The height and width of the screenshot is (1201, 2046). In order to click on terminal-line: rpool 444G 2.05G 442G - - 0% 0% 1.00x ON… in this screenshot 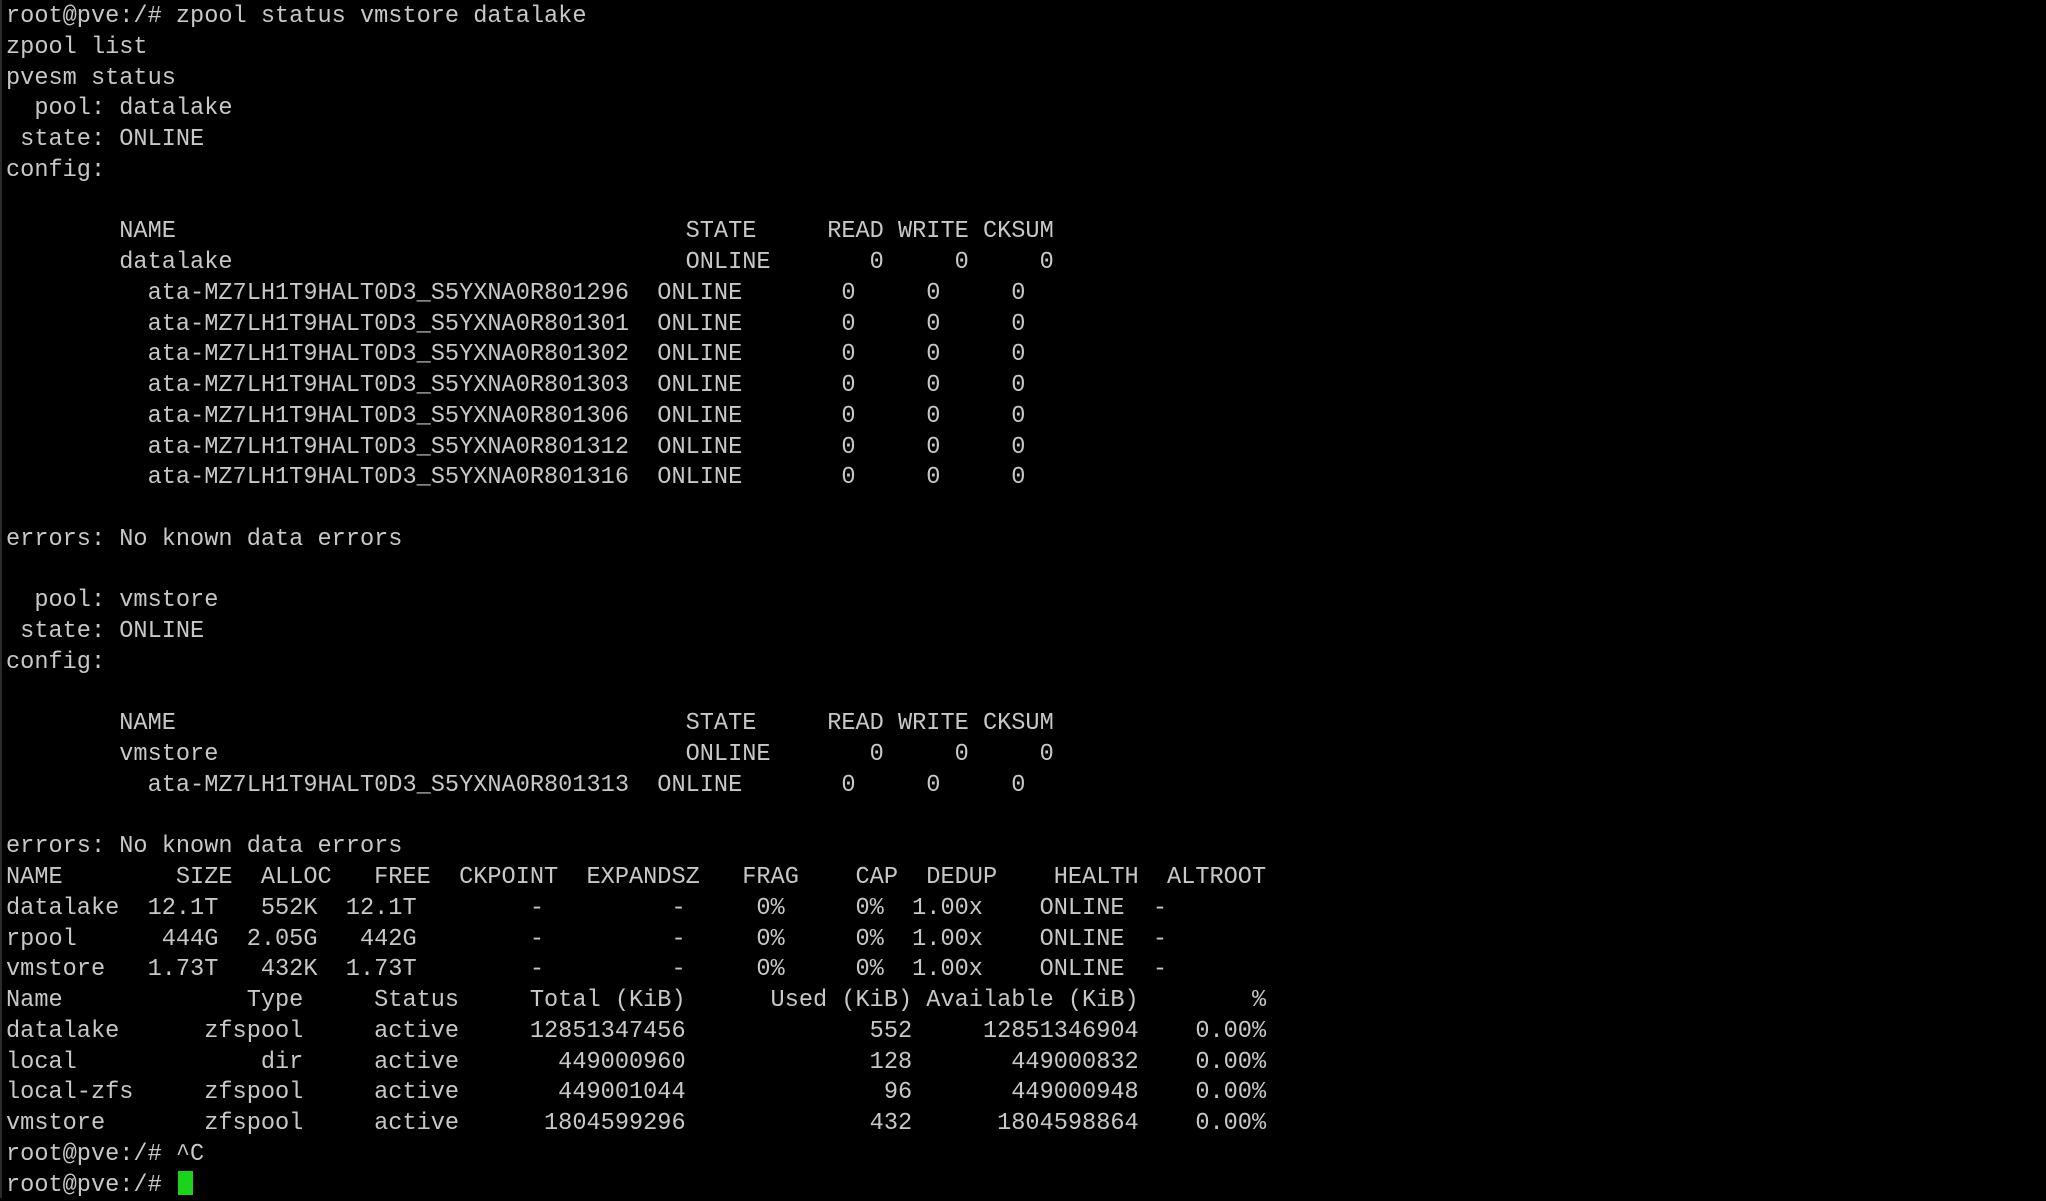, I will do `click(636, 940)`.